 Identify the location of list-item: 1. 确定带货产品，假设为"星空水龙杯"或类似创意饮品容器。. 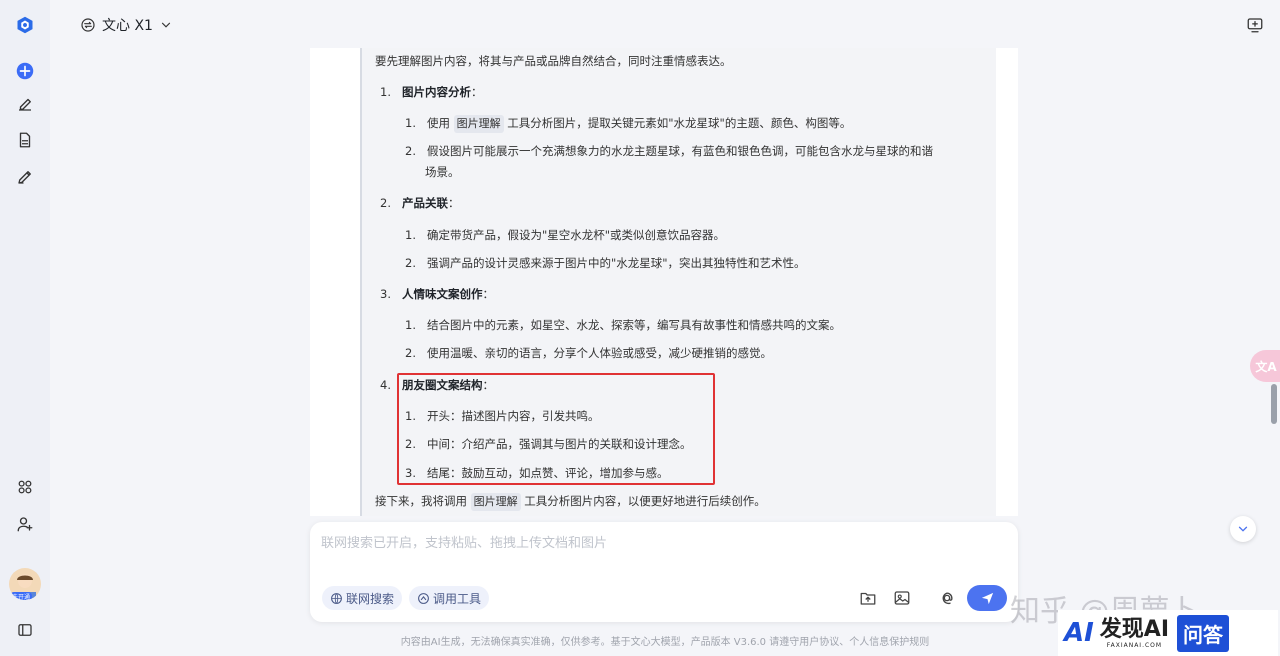
(565, 235).